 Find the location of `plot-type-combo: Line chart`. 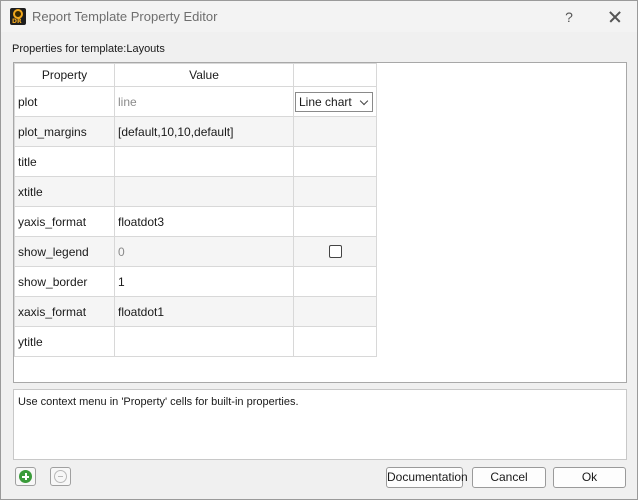

plot-type-combo: Line chart is located at coordinates (334, 101).